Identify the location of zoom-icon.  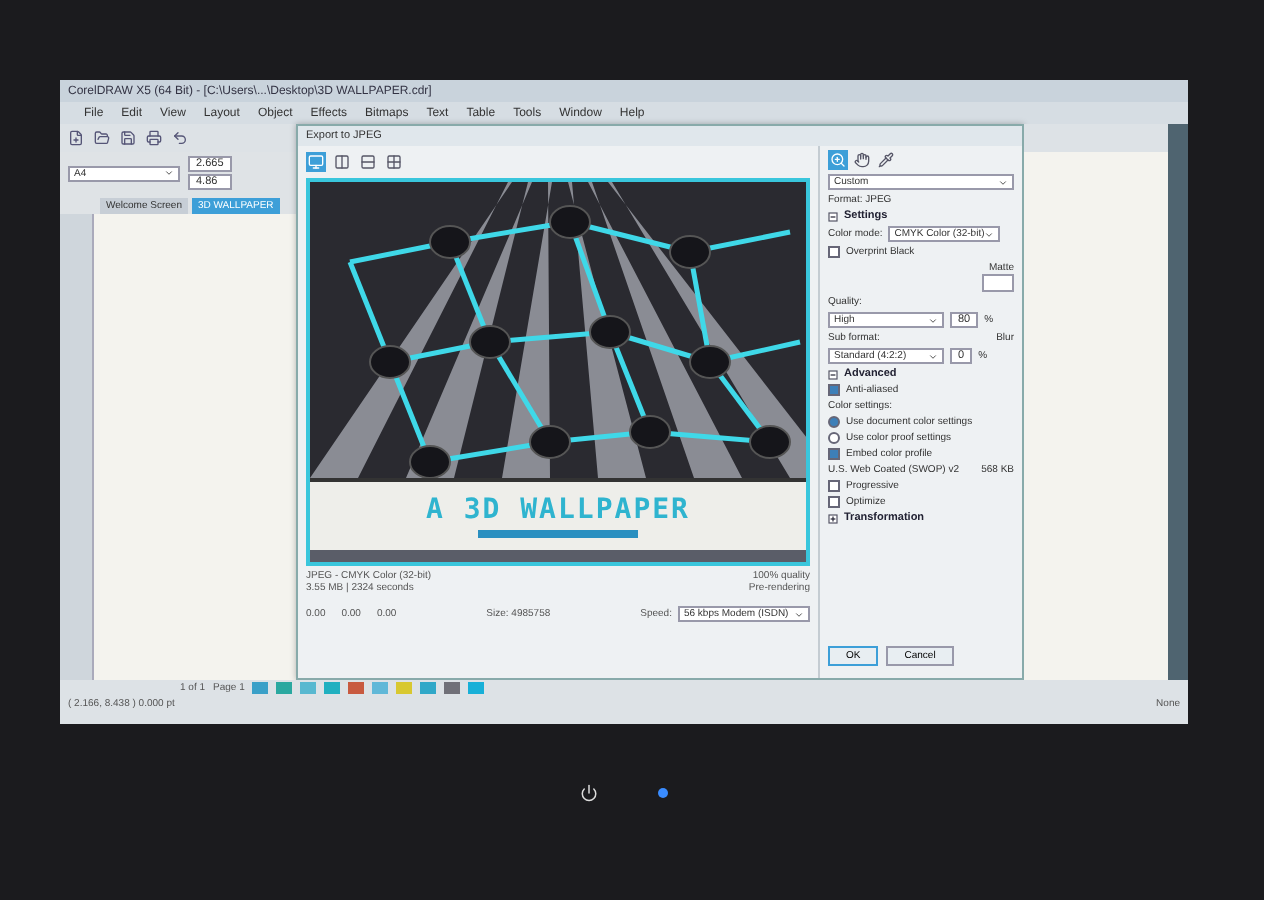
(838, 160).